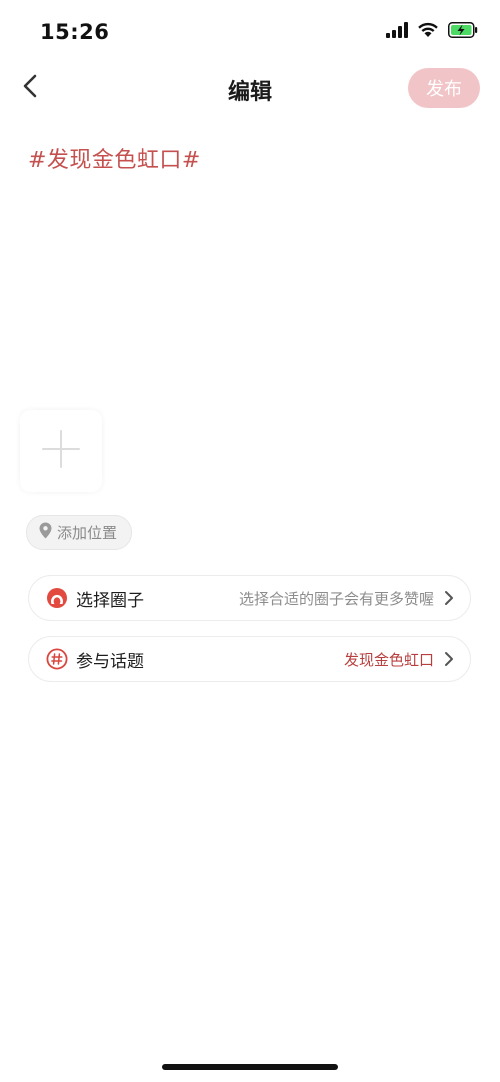 This screenshot has width=500, height=1082. Describe the element at coordinates (75, 32) in the screenshot. I see `status-time: 15:26` at that location.